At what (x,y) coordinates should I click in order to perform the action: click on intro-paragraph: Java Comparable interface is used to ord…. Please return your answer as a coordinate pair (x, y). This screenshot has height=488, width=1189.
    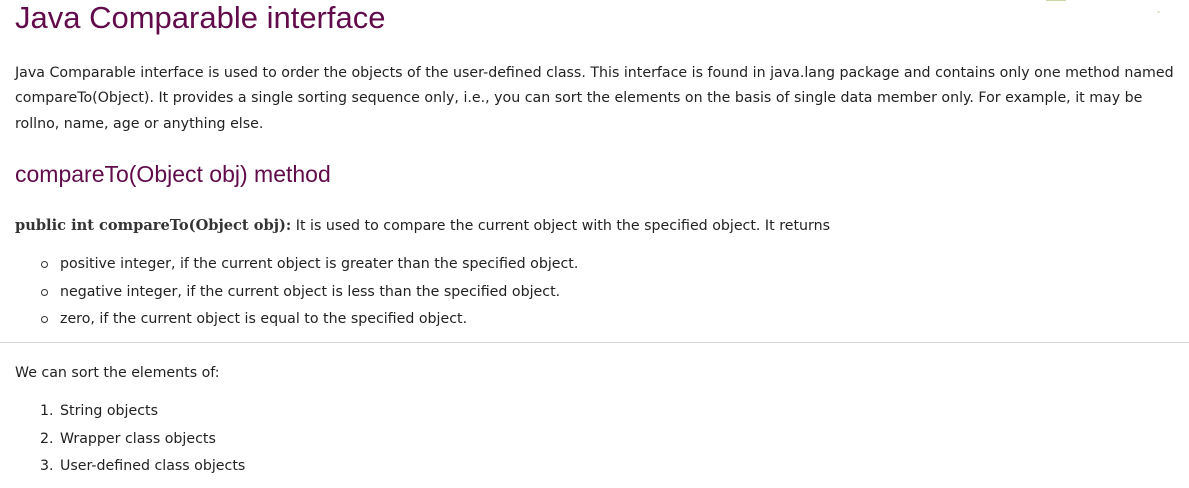
    Looking at the image, I should click on (594, 98).